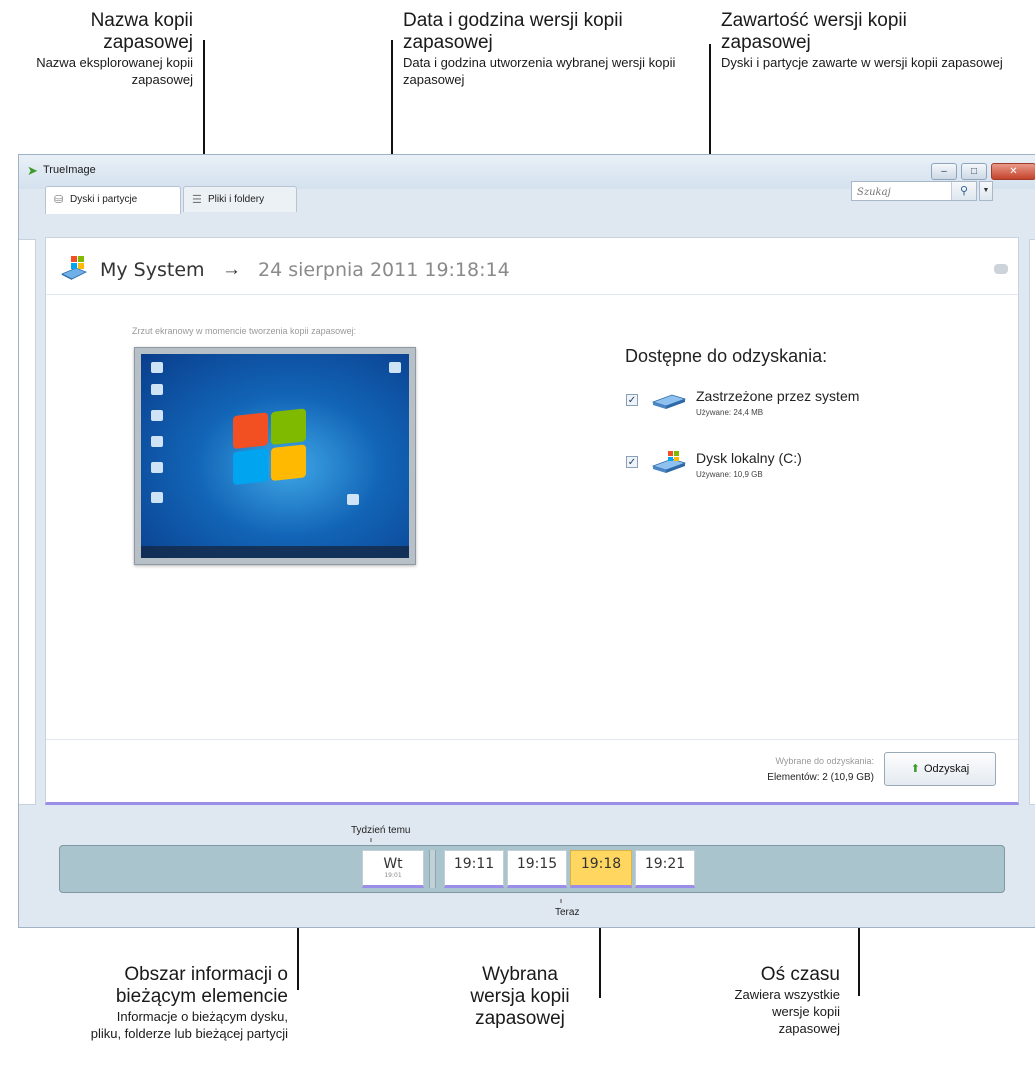 This screenshot has height=1082, width=1035. What do you see at coordinates (393, 875) in the screenshot?
I see `timeline-day-time: 19:01` at bounding box center [393, 875].